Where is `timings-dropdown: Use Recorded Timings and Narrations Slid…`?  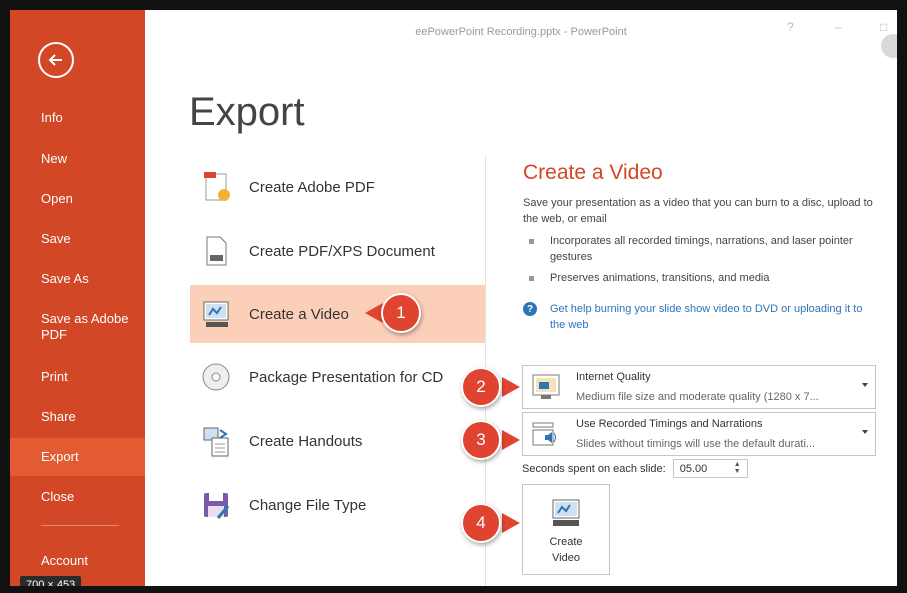 timings-dropdown: Use Recorded Timings and Narrations Slid… is located at coordinates (699, 434).